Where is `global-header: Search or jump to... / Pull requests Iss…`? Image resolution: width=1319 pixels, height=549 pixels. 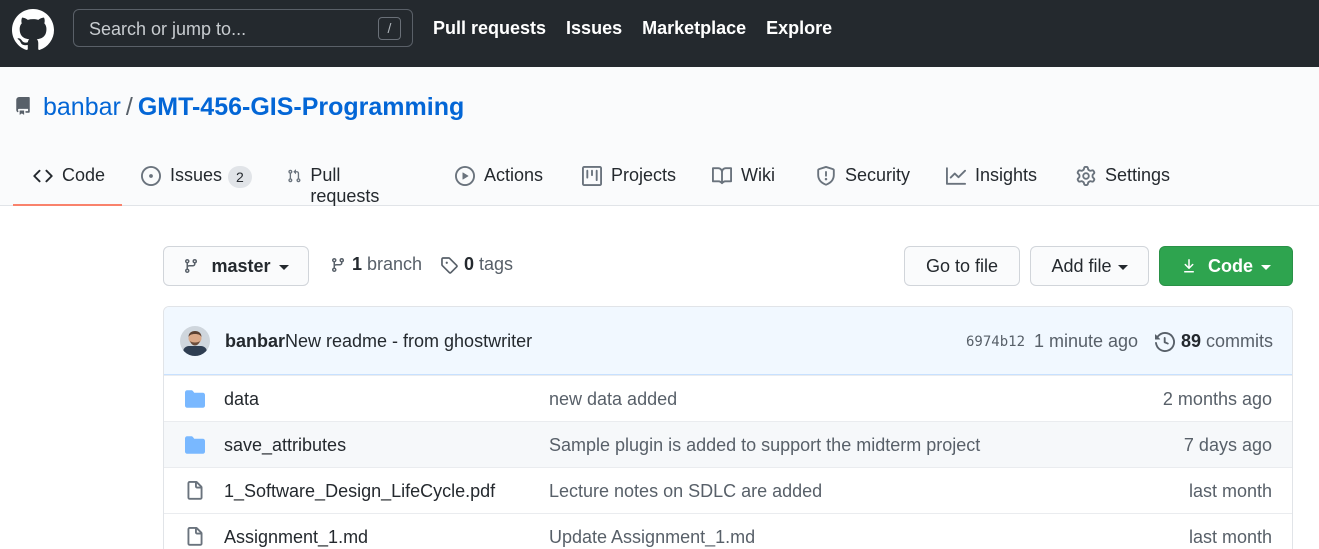
global-header: Search or jump to... / Pull requests Iss… is located at coordinates (659, 33).